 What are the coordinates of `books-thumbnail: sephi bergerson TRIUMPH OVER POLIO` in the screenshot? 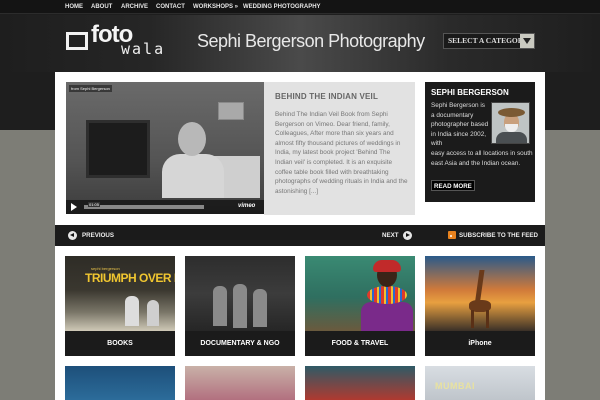 It's located at (120, 293).